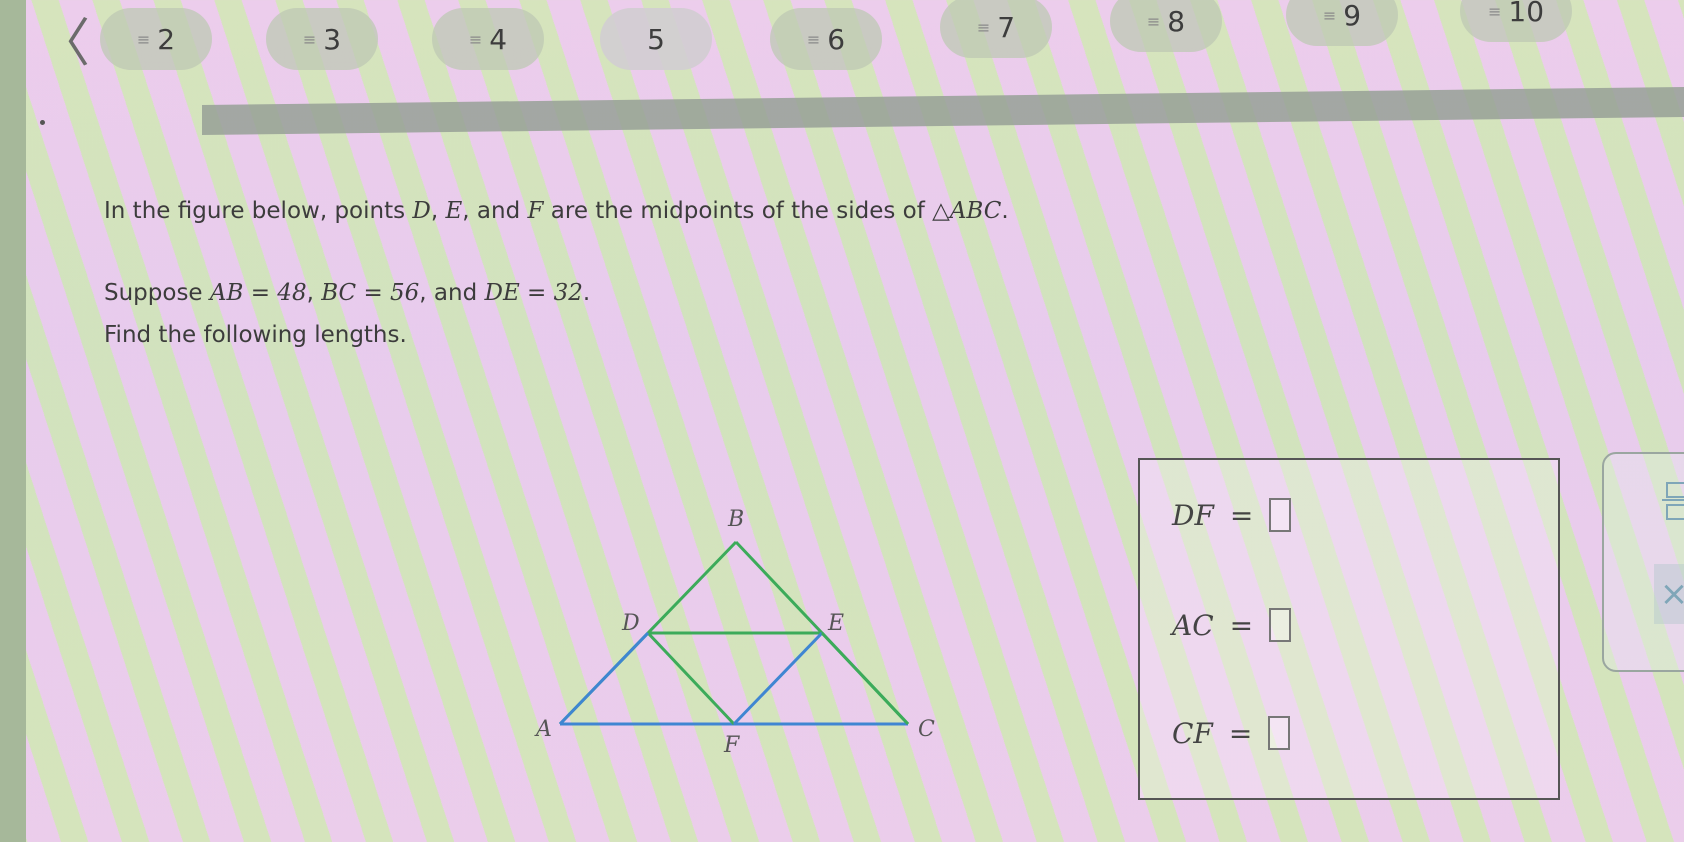 The width and height of the screenshot is (1684, 842). What do you see at coordinates (1643, 562) in the screenshot?
I see `math-tools-panel: ×` at bounding box center [1643, 562].